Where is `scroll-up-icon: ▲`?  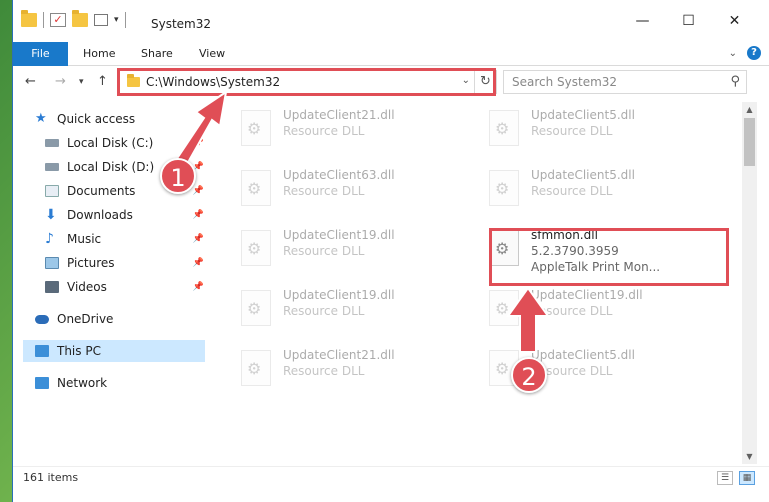 scroll-up-icon: ▲ is located at coordinates (749, 109).